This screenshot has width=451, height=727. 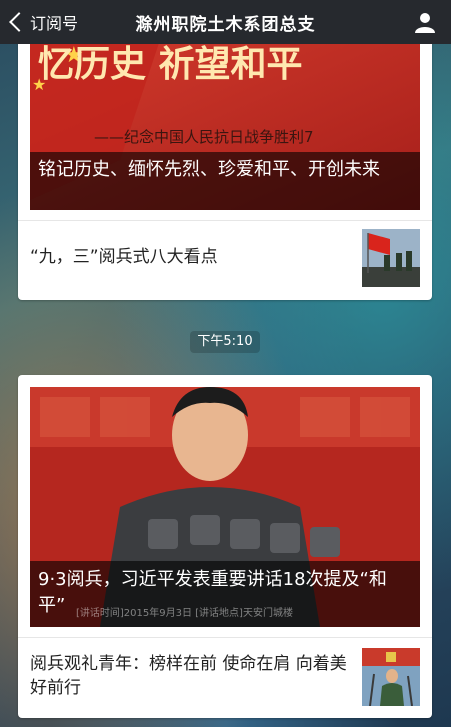 What do you see at coordinates (225, 342) in the screenshot?
I see `message-timestamp: 下午5:10` at bounding box center [225, 342].